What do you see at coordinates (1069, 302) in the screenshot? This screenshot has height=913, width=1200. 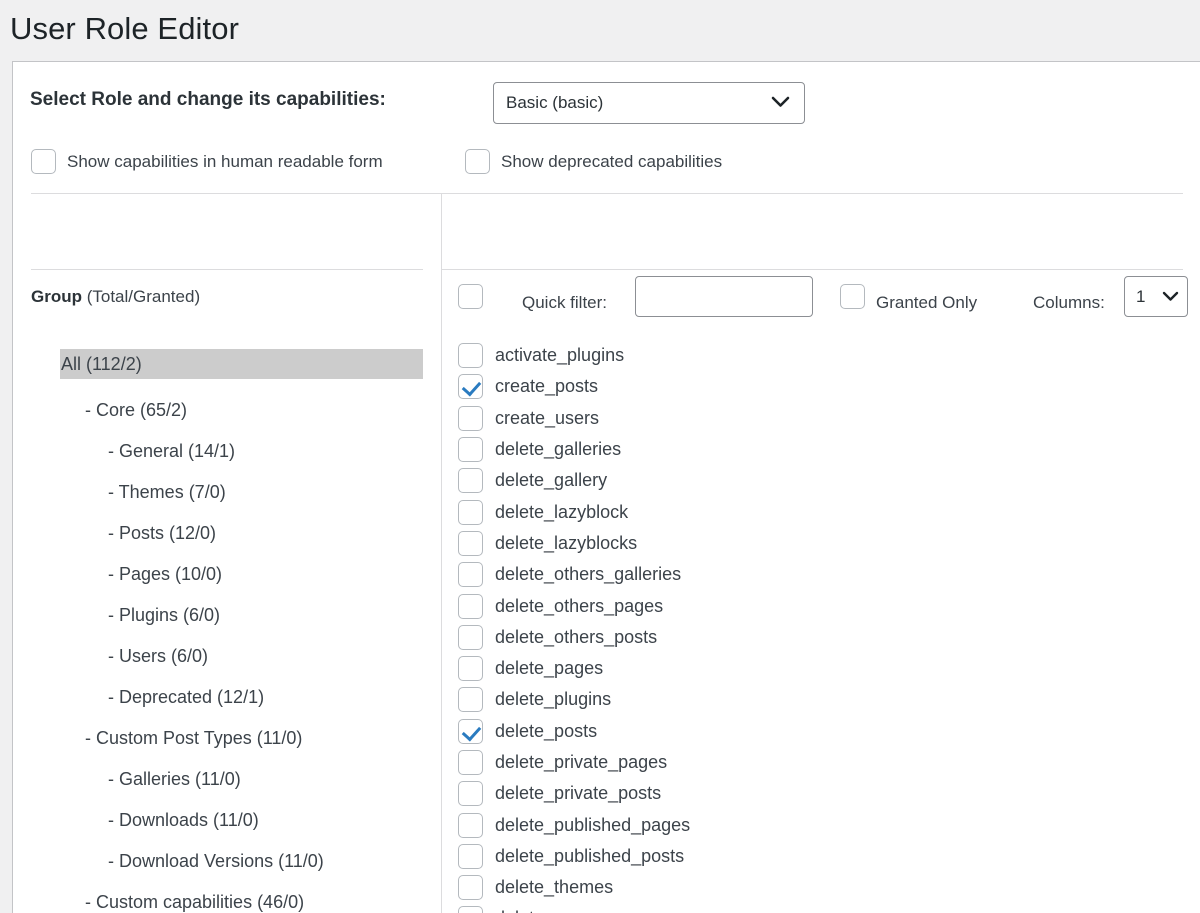 I see `columns-label: Columns:` at bounding box center [1069, 302].